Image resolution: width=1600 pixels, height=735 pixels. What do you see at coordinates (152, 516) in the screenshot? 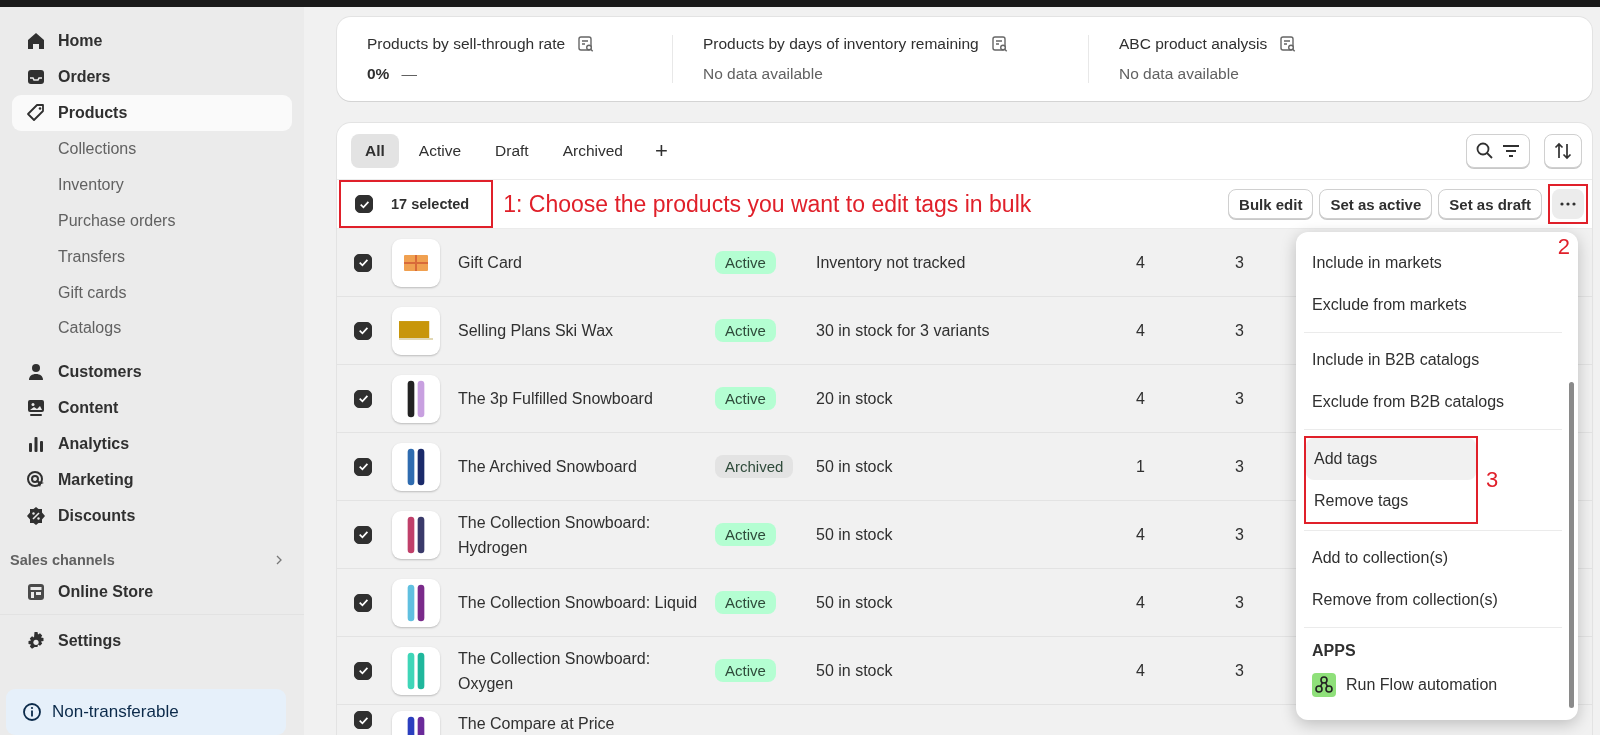
I see `sidebar-item: Discounts` at bounding box center [152, 516].